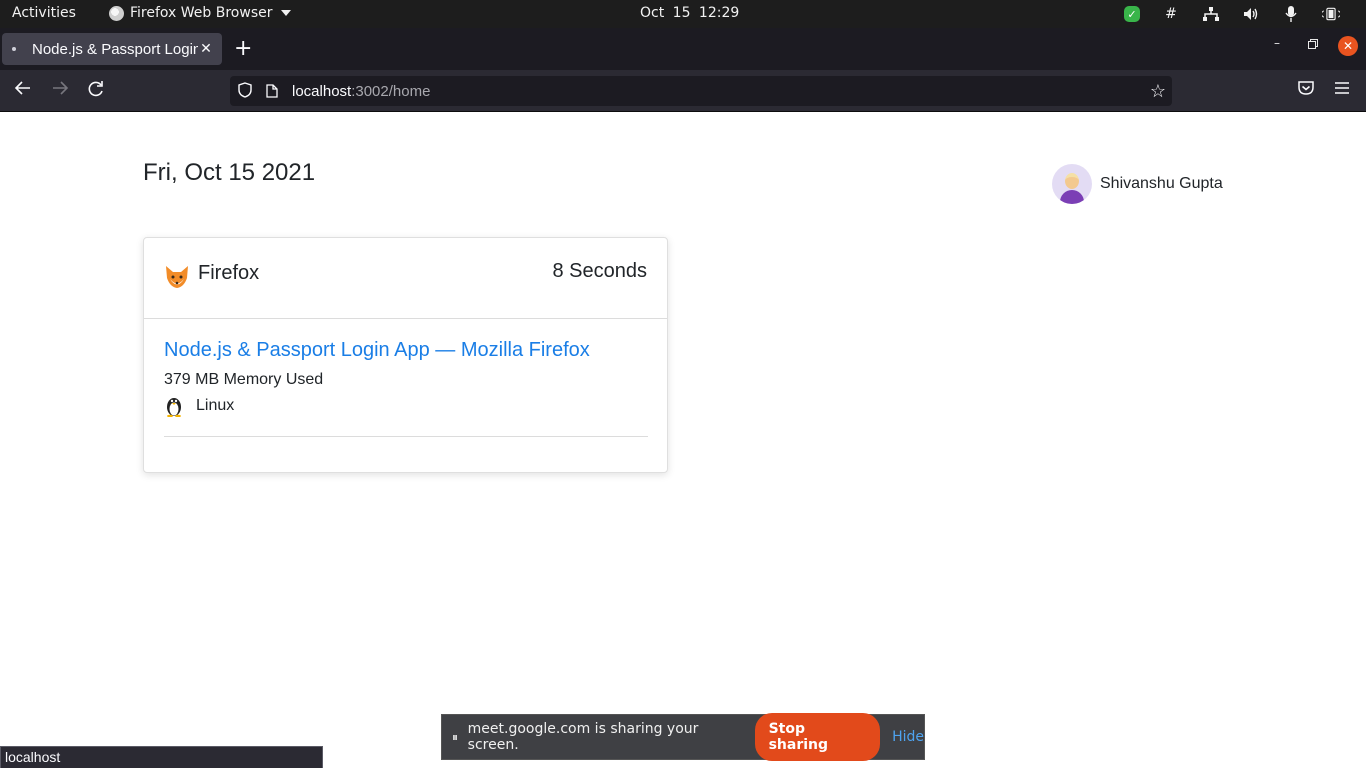 The width and height of the screenshot is (1366, 768). I want to click on system-tray: ✓ #, so click(1232, 14).